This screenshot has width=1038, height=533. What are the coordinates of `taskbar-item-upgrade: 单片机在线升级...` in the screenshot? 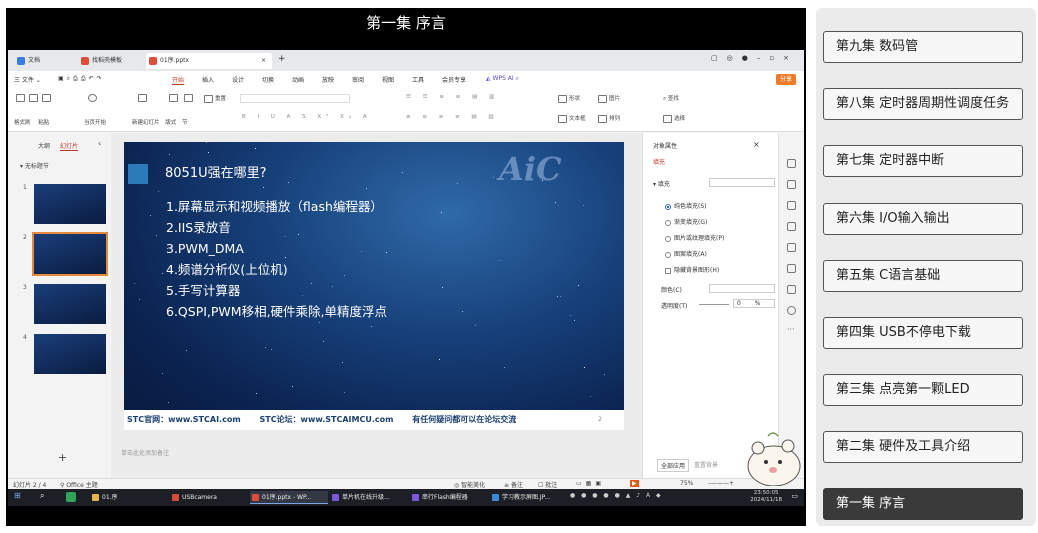 It's located at (369, 497).